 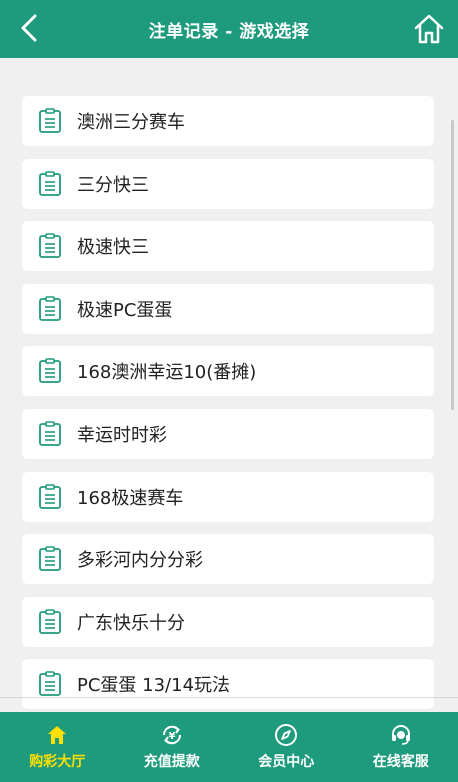 I want to click on top-header: 注单记录 - 游戏选择, so click(x=229, y=29).